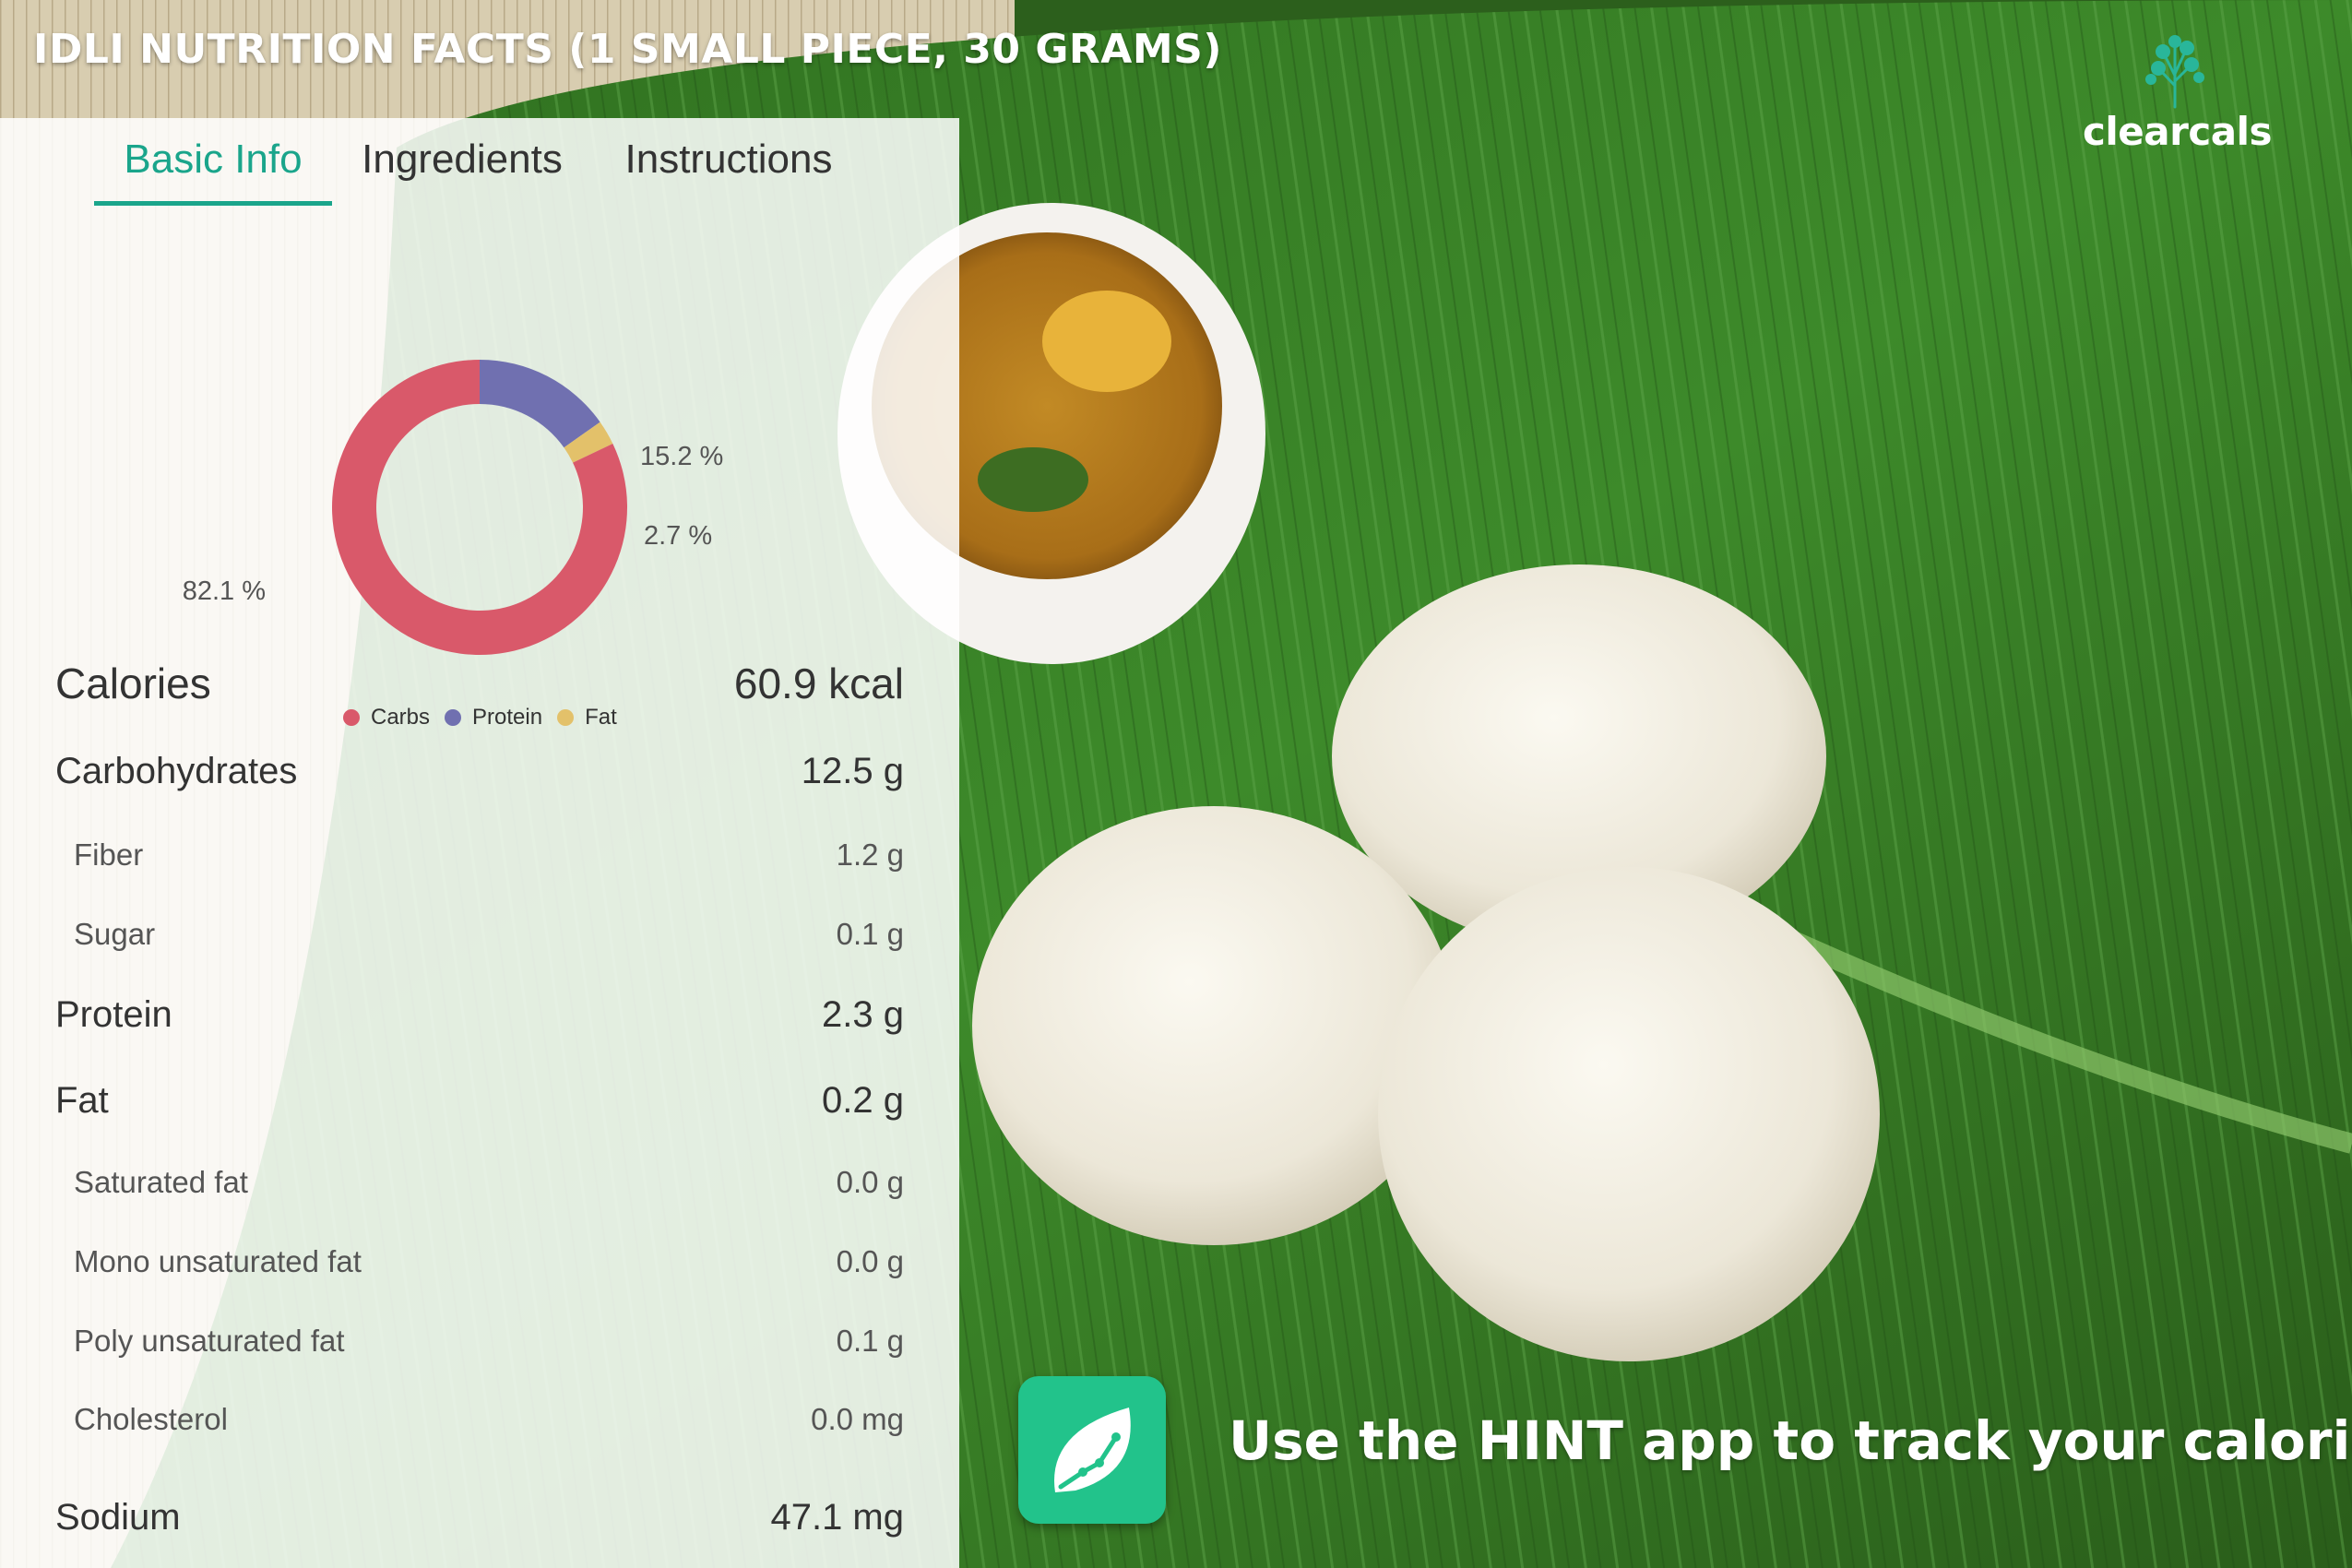 The image size is (2352, 1568). I want to click on slice-label-fat: 2.7 %, so click(678, 536).